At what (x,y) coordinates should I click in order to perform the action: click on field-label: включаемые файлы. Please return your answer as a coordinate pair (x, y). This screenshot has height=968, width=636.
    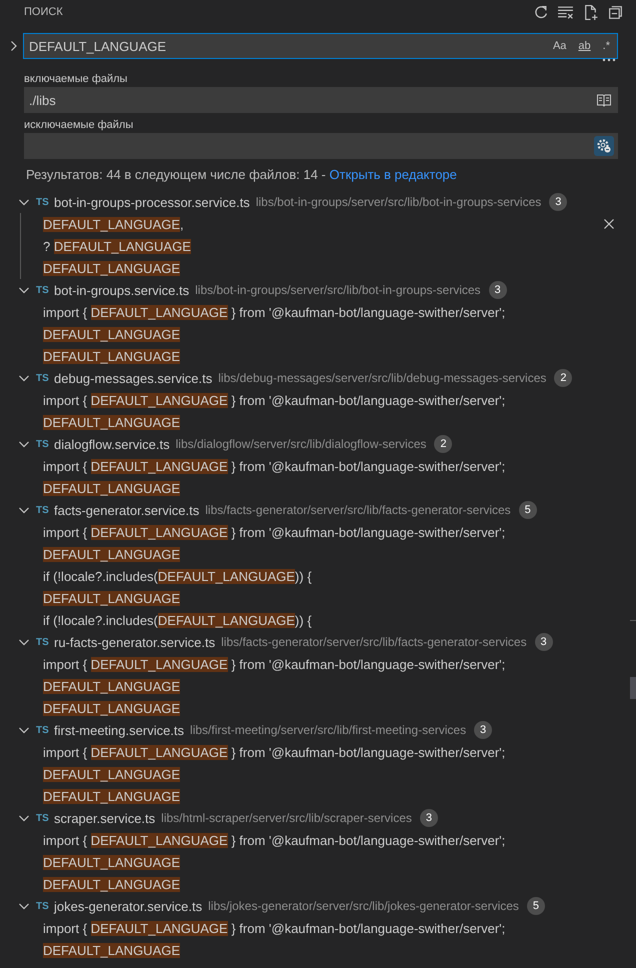
    Looking at the image, I should click on (76, 78).